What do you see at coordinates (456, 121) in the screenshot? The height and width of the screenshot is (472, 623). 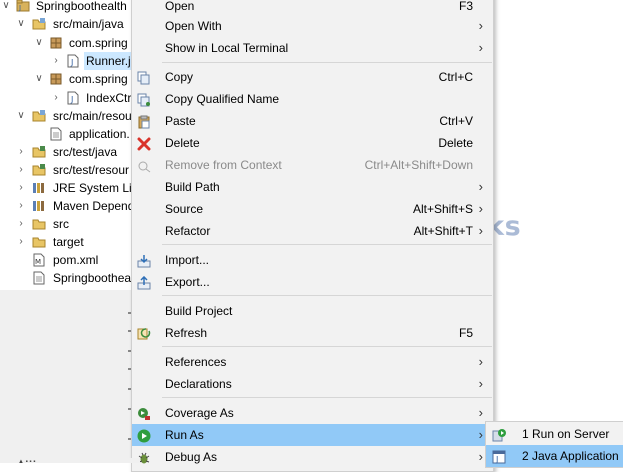 I see `menu-item-shortcut: Ctrl+V` at bounding box center [456, 121].